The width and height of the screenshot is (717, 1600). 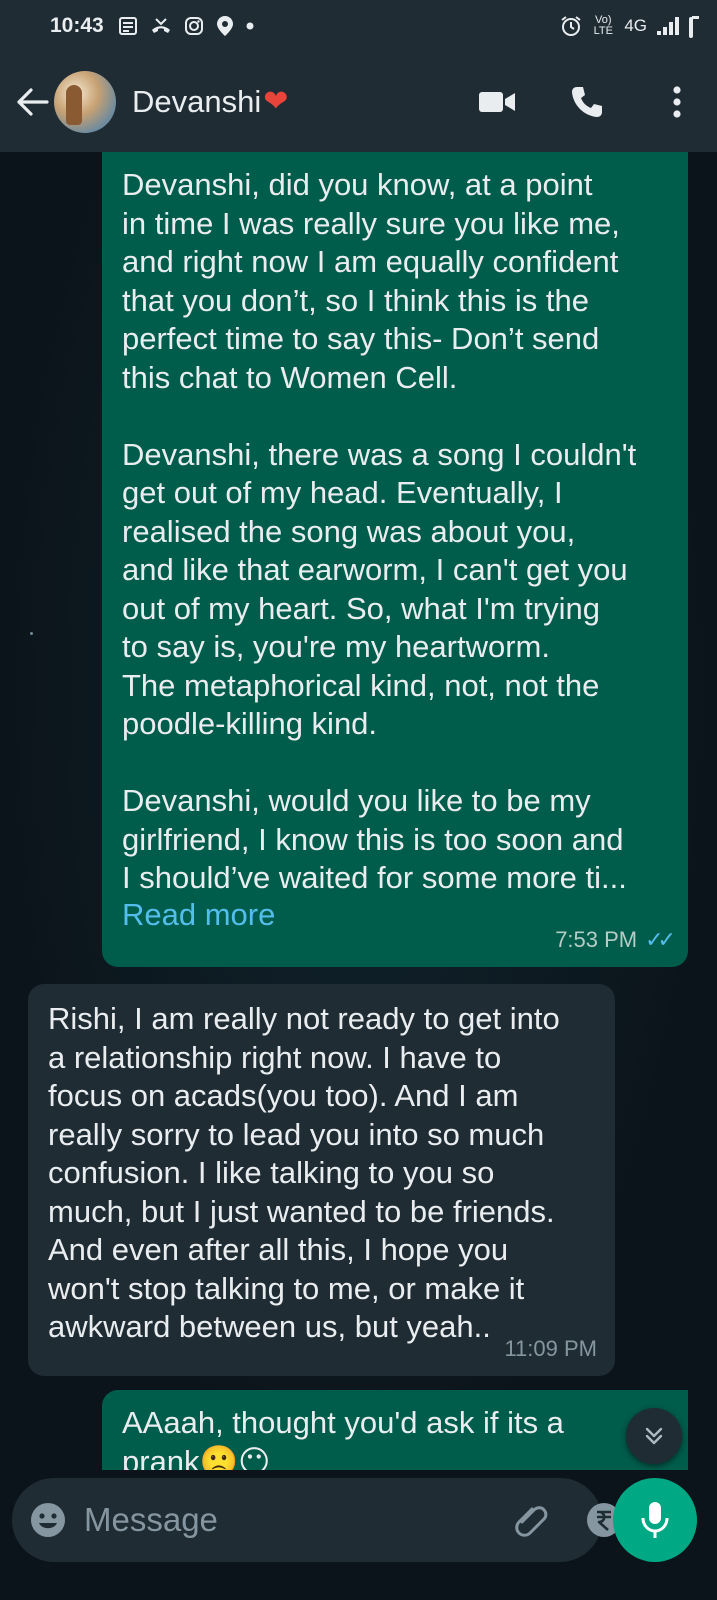 I want to click on location-icon, so click(x=225, y=26).